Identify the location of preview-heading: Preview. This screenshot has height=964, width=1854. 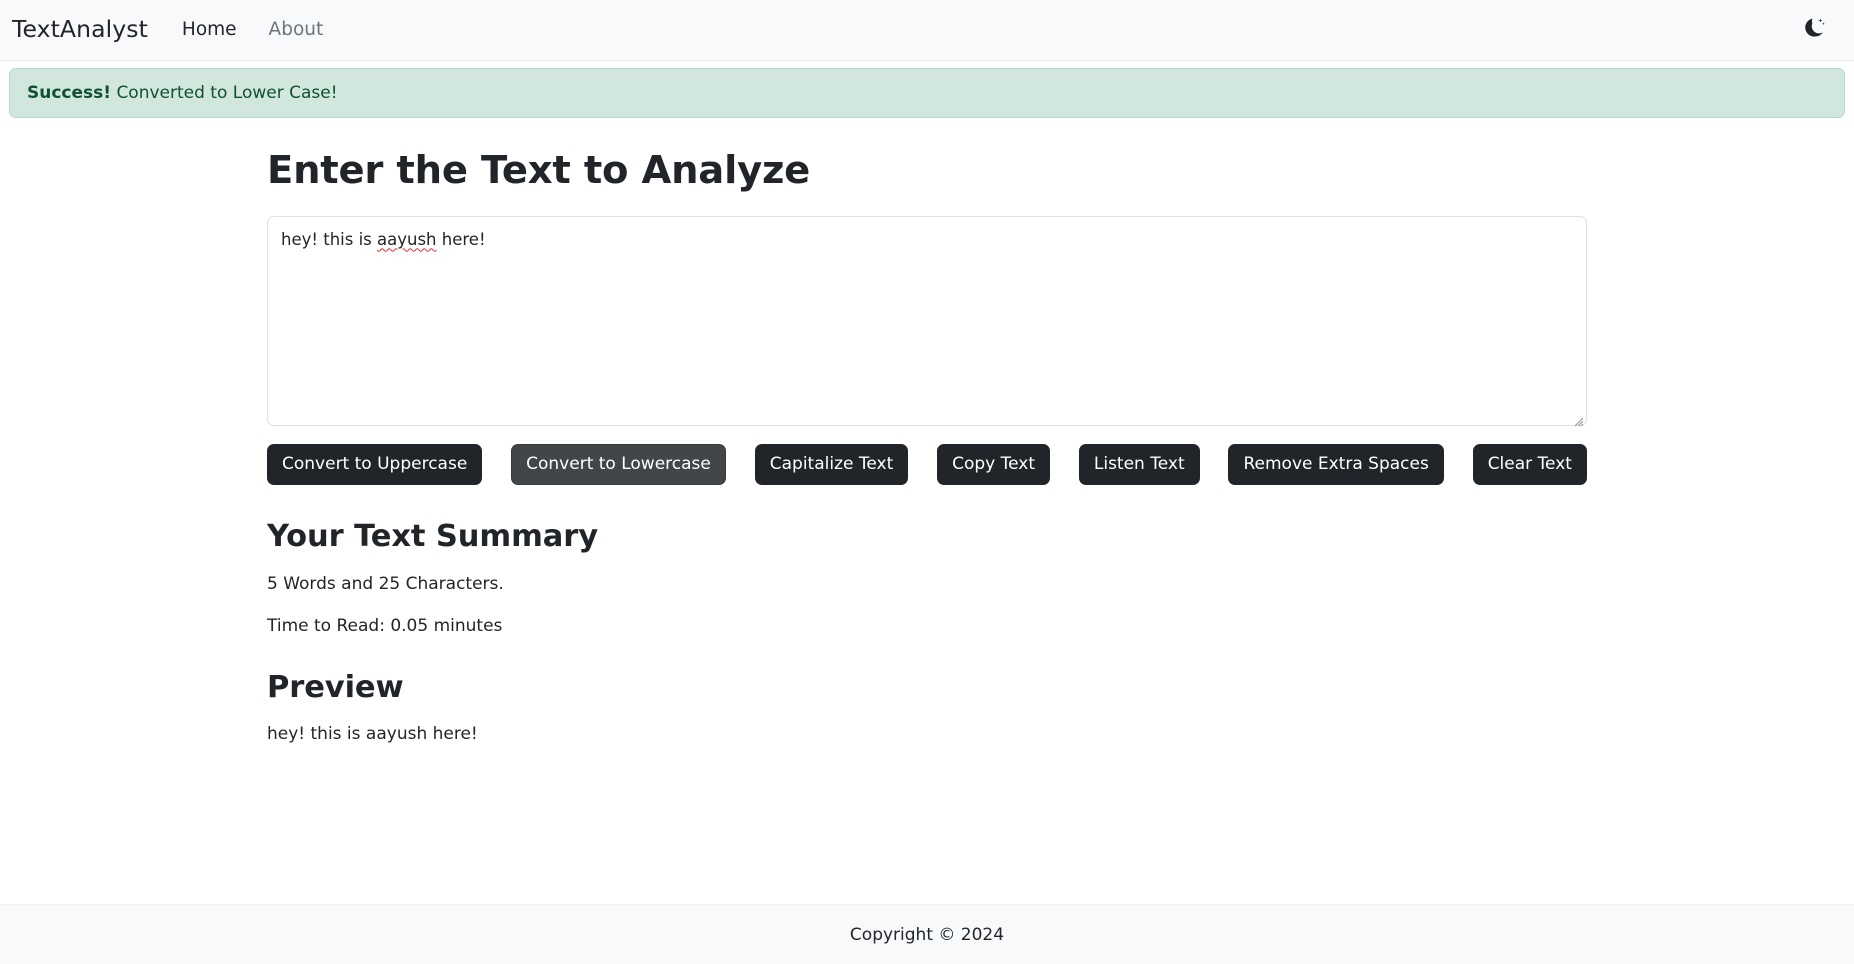
(335, 687).